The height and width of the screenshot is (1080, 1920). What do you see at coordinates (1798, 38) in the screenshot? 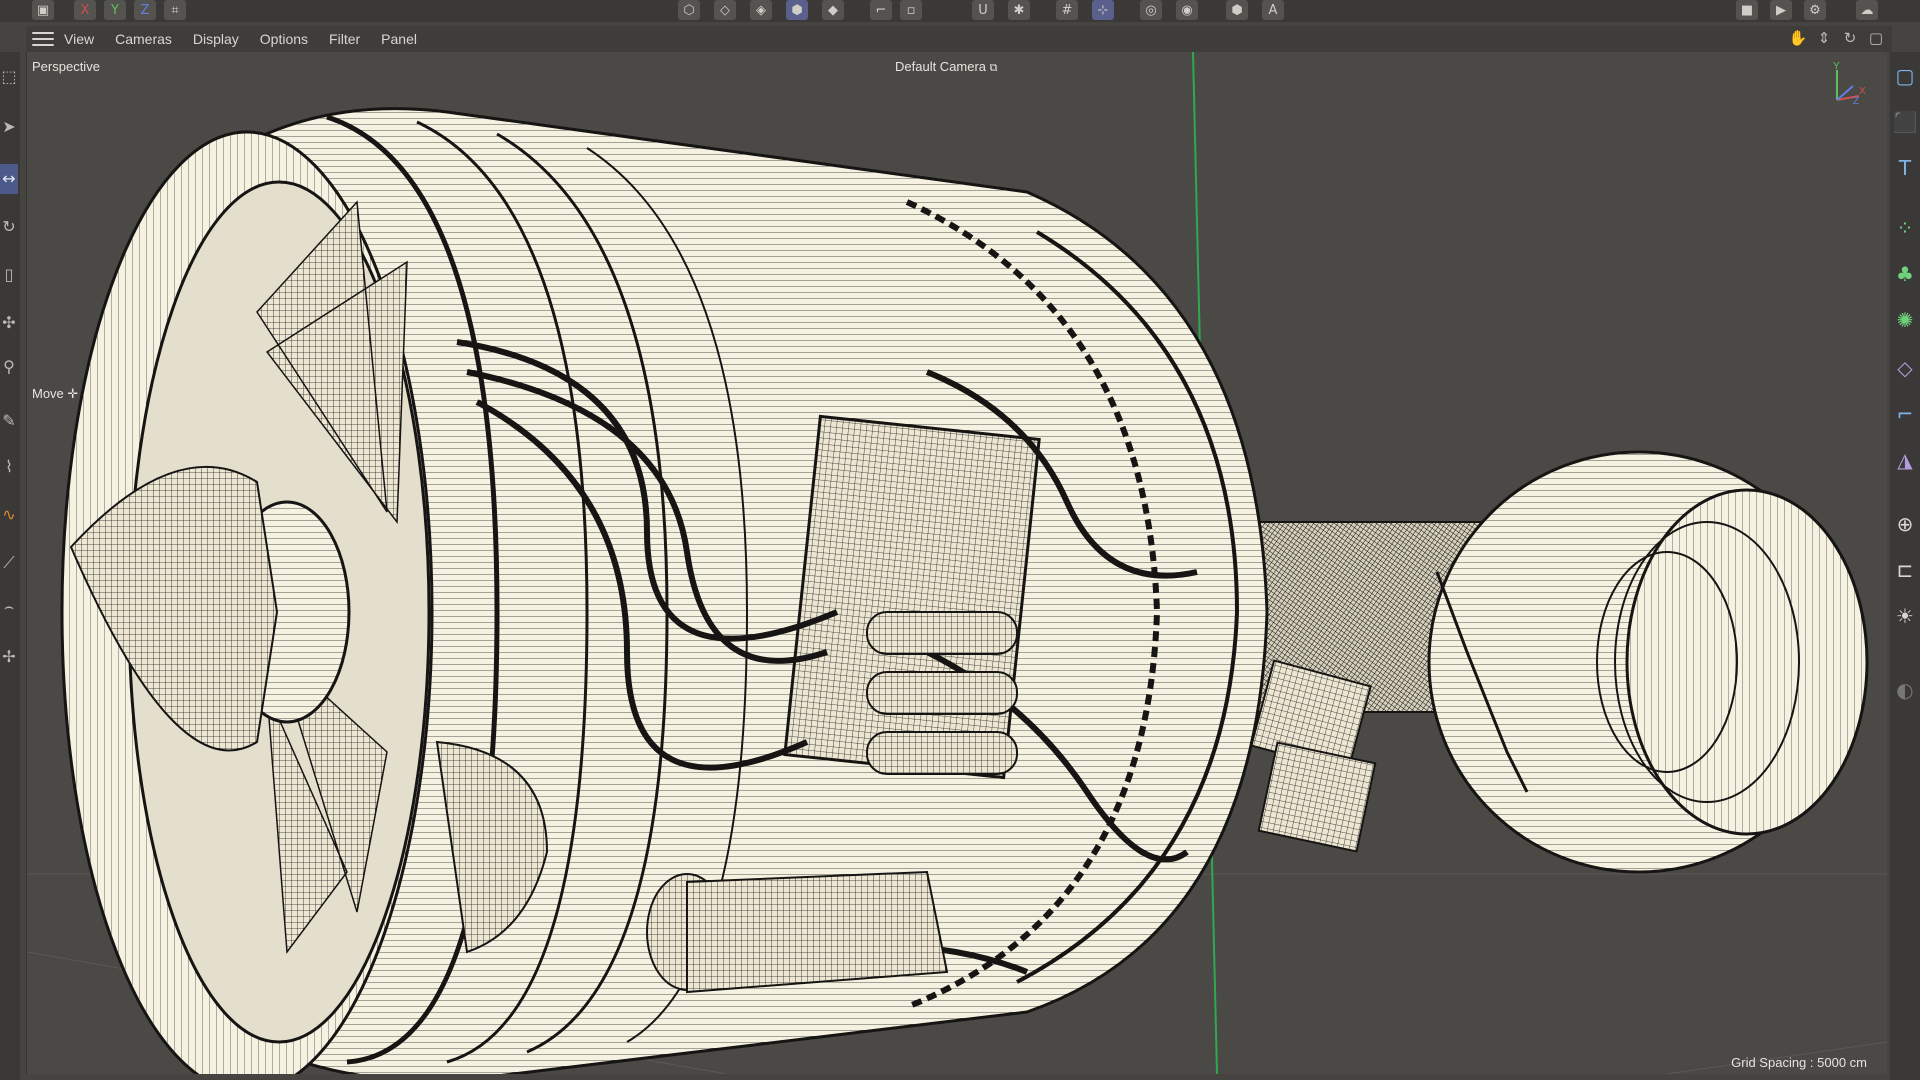
I see `pan-hand-icon: ✋` at bounding box center [1798, 38].